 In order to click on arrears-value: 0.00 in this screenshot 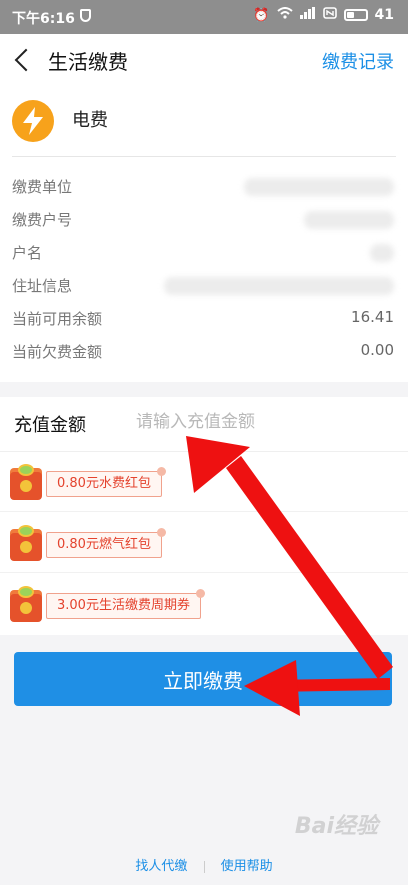, I will do `click(377, 350)`.